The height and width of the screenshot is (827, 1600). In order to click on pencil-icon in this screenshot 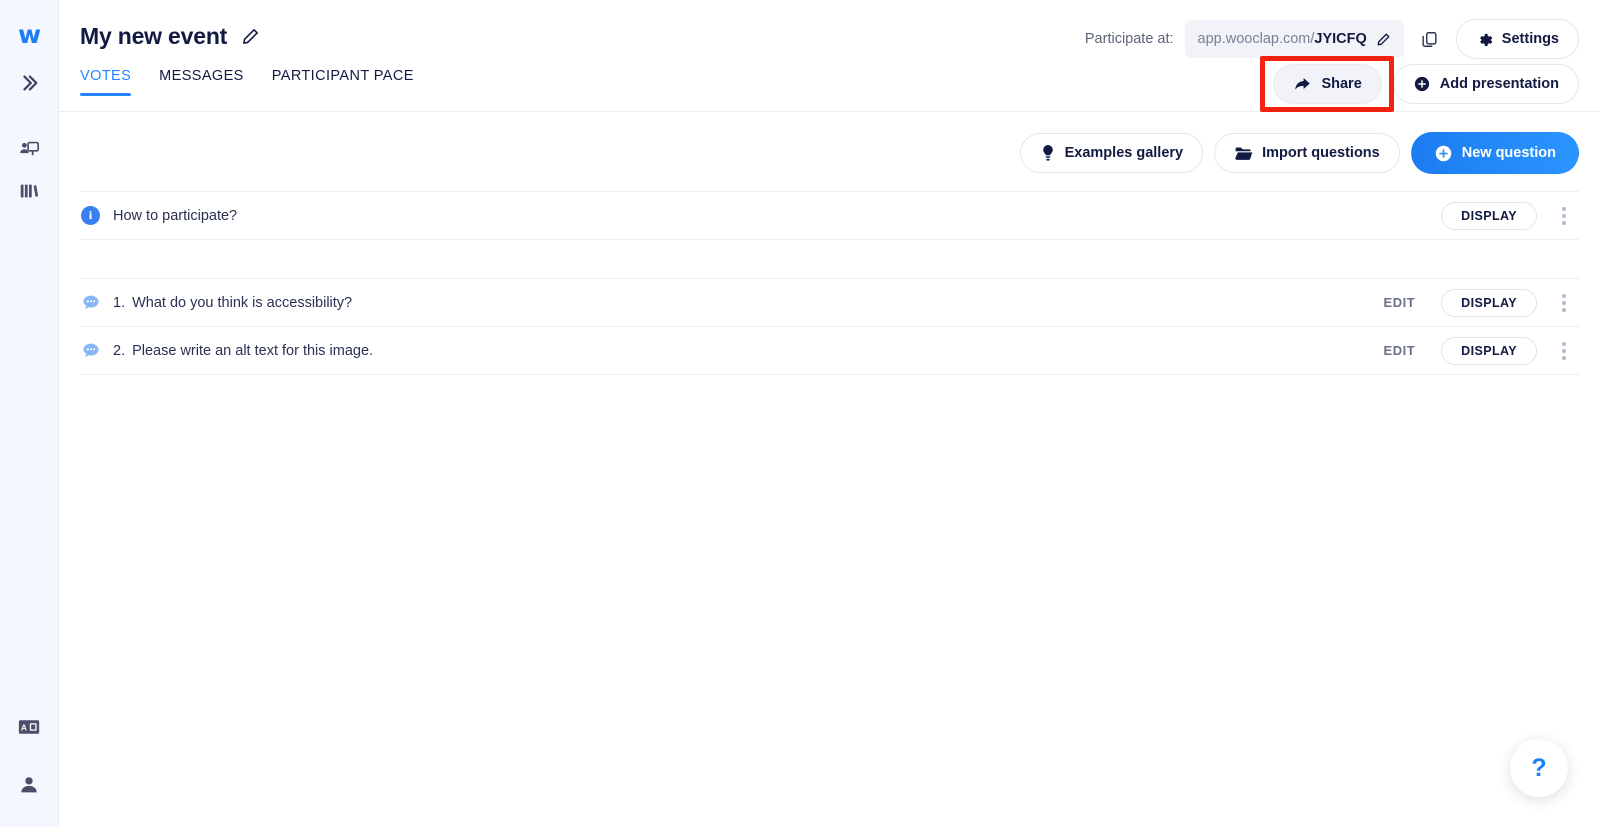, I will do `click(250, 36)`.